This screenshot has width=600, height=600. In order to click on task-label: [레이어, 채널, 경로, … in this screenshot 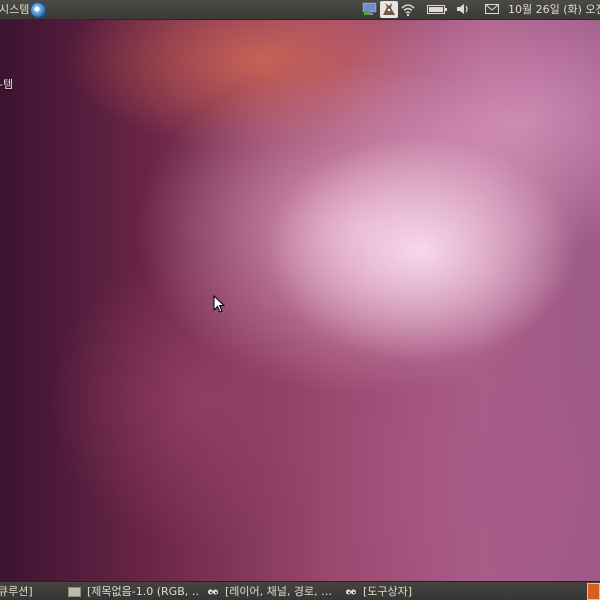, I will do `click(279, 591)`.